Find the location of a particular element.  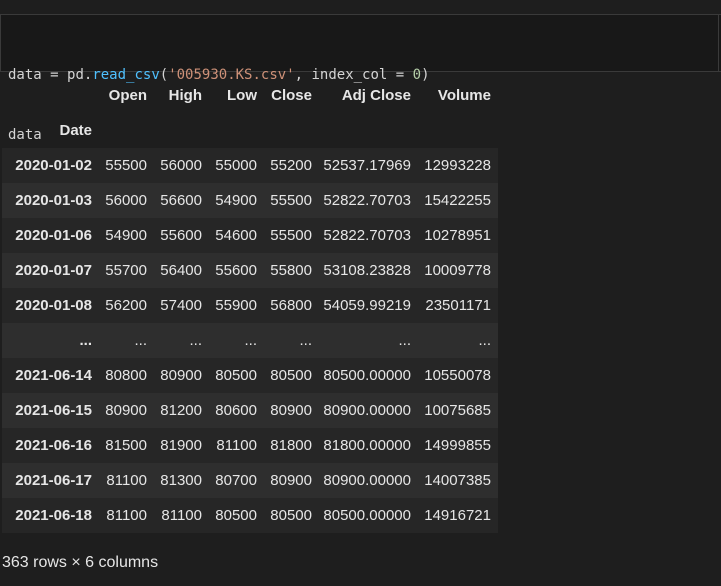

index-name-header: Date is located at coordinates (75, 130).